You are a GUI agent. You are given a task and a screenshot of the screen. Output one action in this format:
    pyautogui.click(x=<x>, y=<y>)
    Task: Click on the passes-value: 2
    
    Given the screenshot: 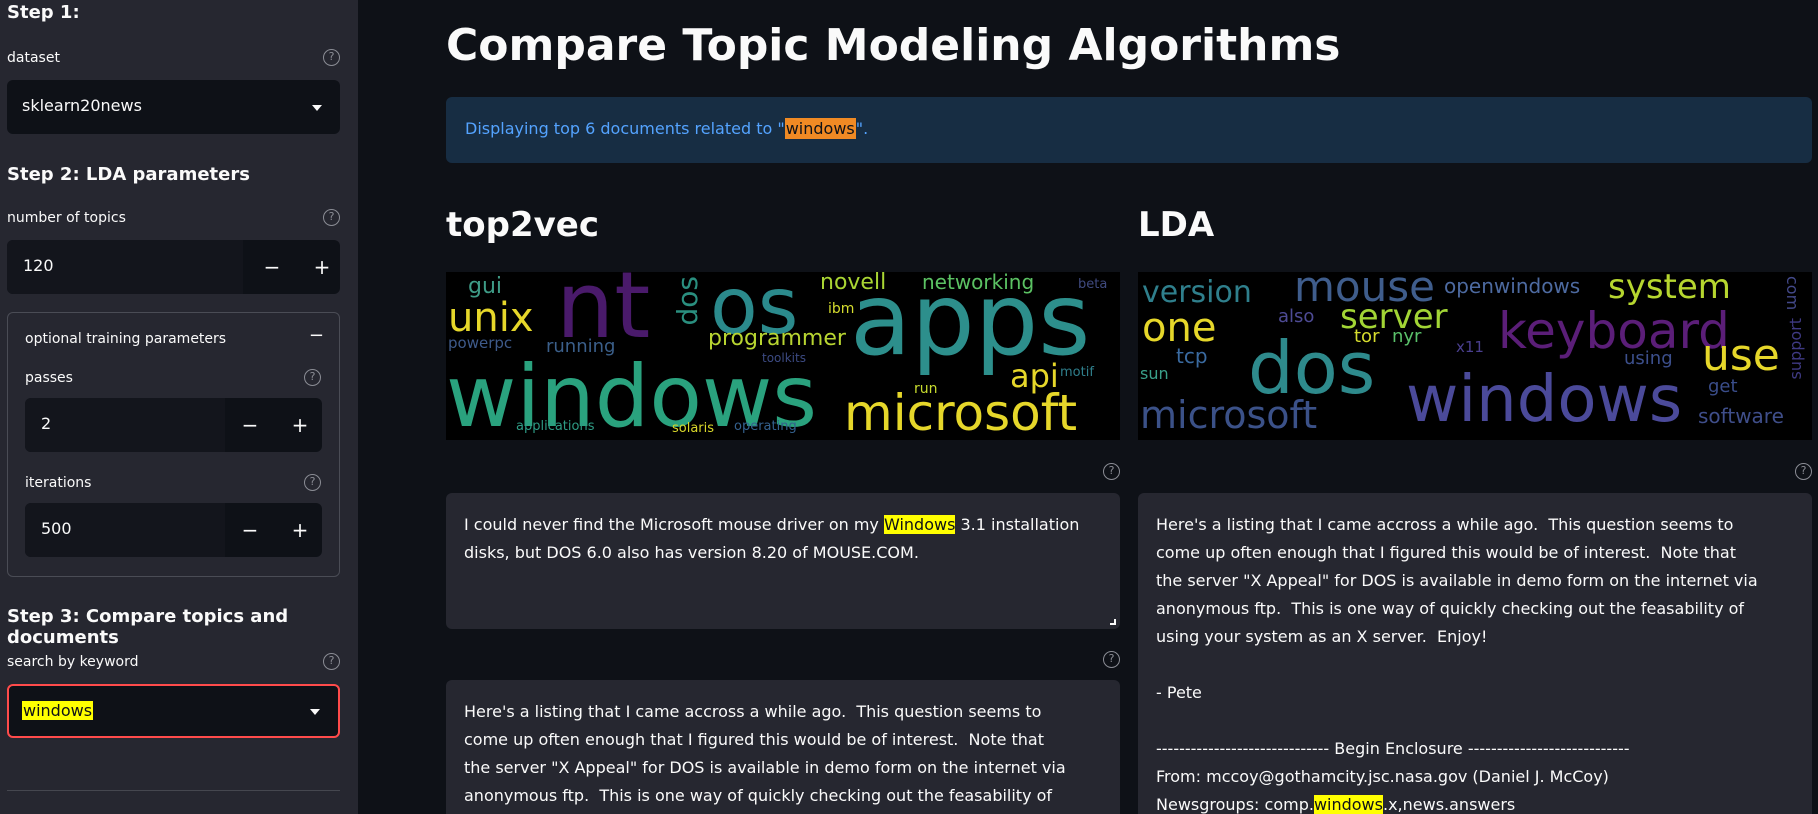 What is the action you would take?
    pyautogui.click(x=46, y=423)
    